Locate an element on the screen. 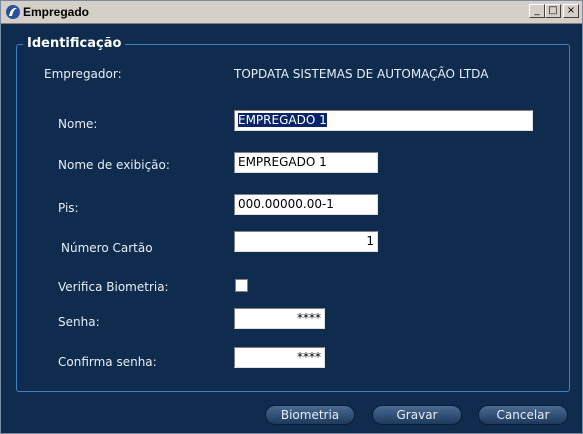 This screenshot has width=583, height=434. group-title: Identificação is located at coordinates (74, 43).